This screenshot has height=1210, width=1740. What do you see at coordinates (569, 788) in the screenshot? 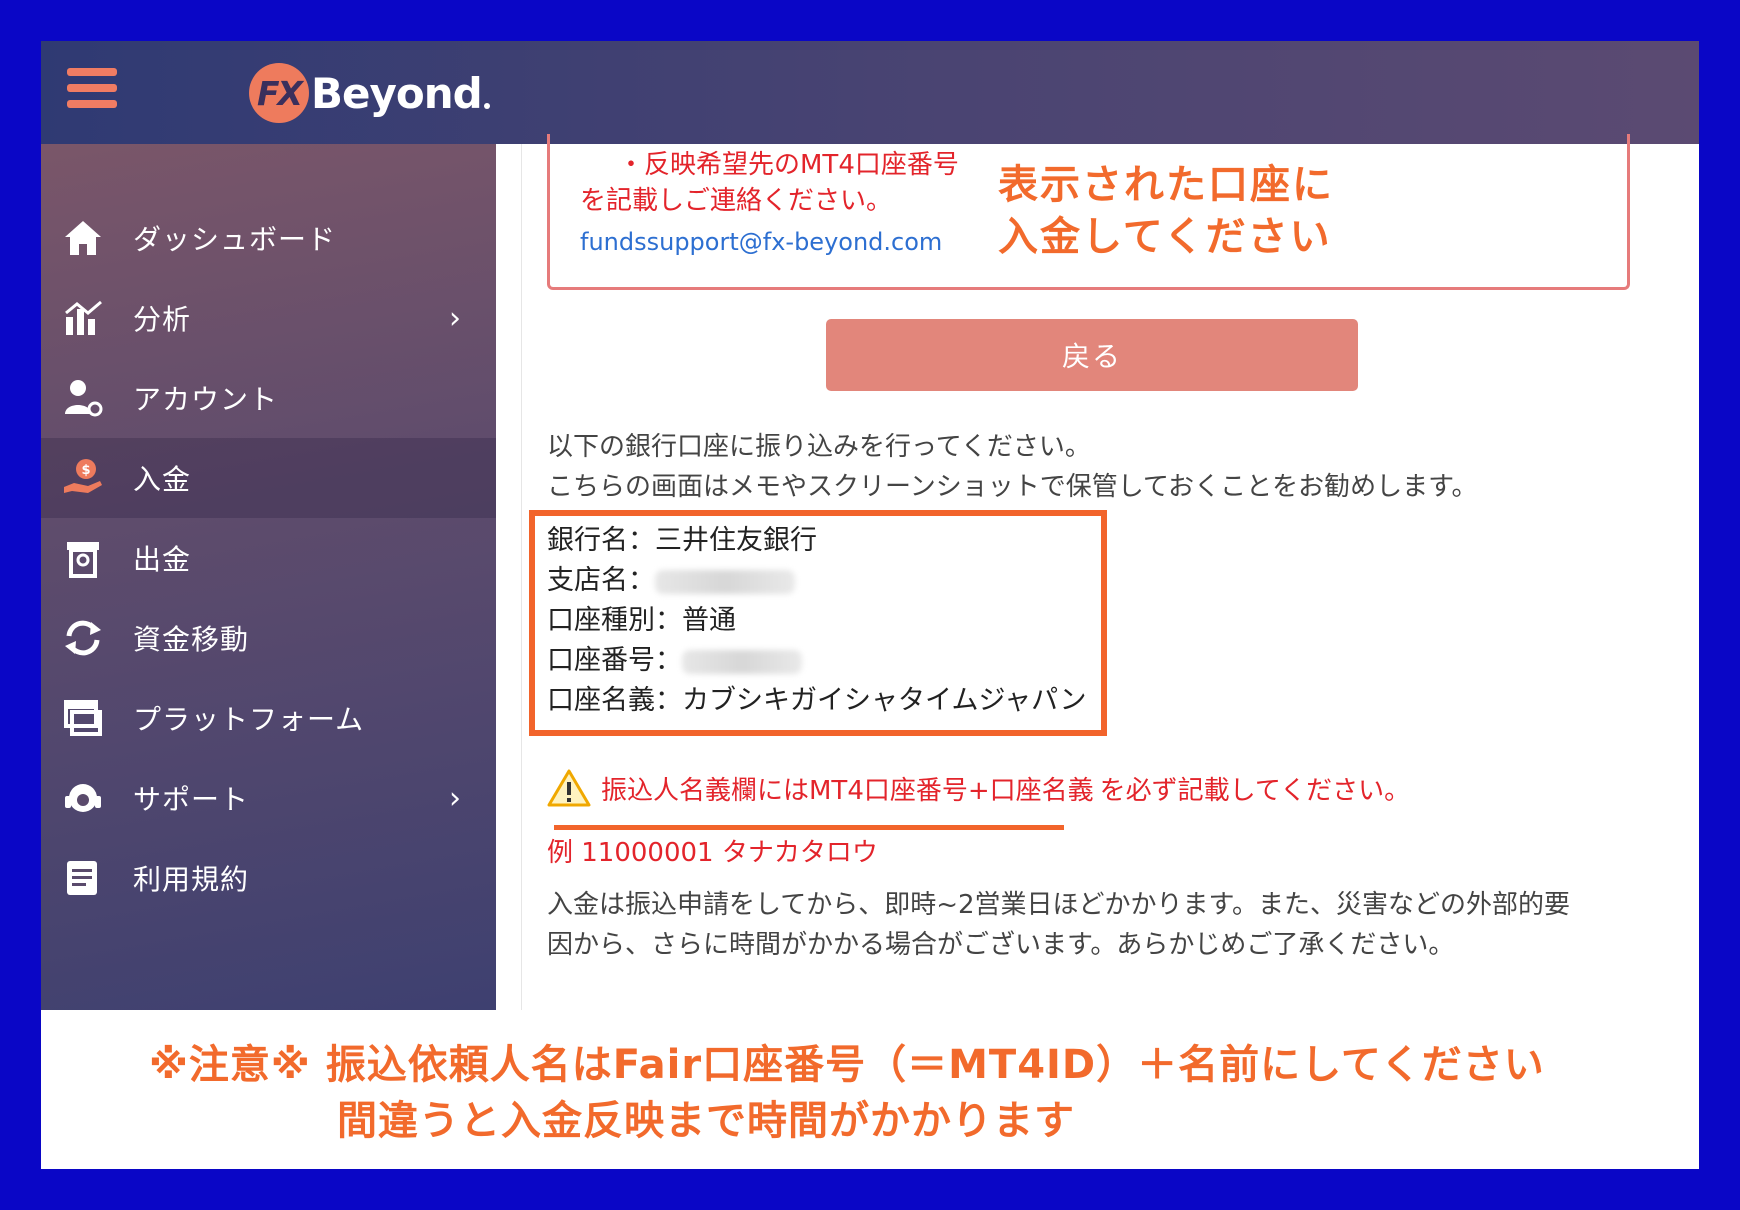
I see `warning-triangle-icon` at bounding box center [569, 788].